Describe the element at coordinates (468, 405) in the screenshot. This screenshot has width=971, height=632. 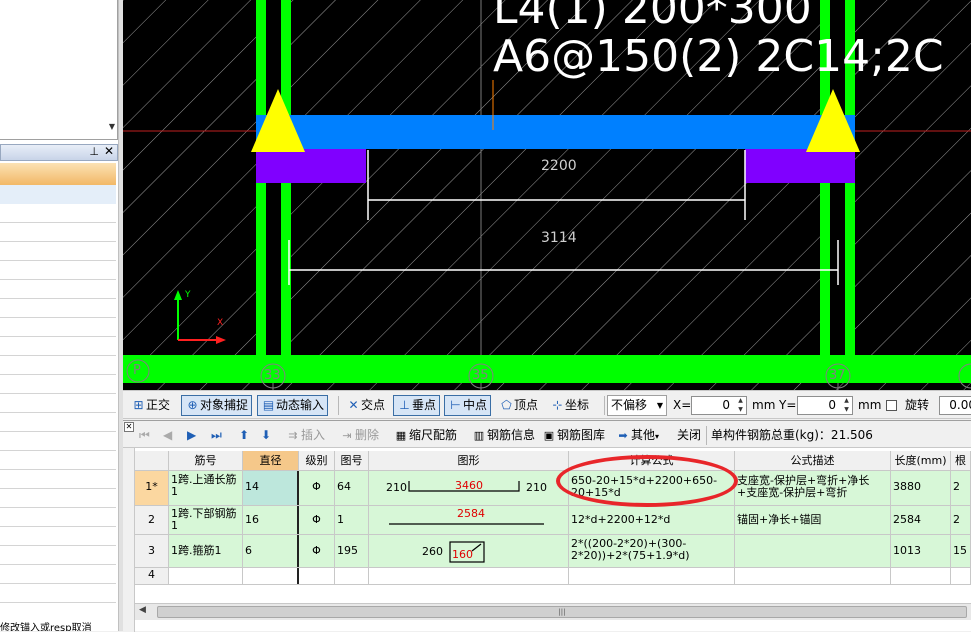
I see `midpoint-button: ⊢ 中点` at that location.